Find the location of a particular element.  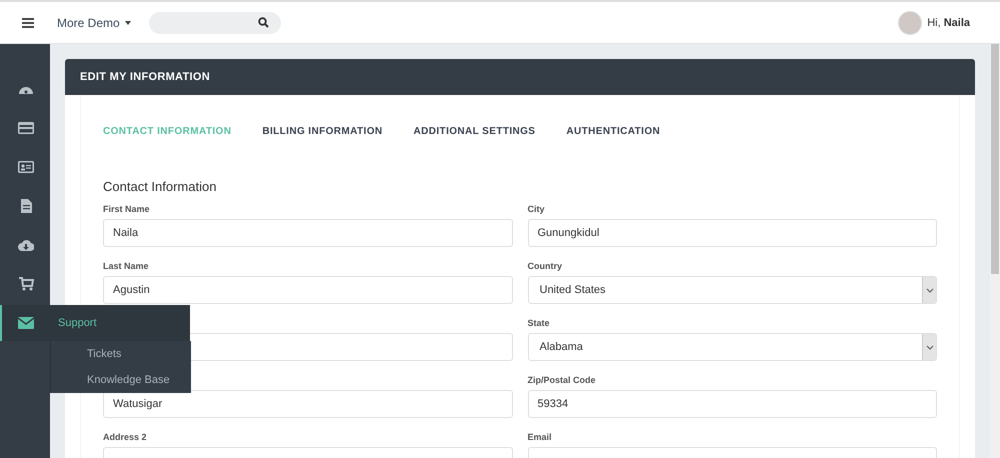

greeting: Hi, Naila is located at coordinates (948, 22).